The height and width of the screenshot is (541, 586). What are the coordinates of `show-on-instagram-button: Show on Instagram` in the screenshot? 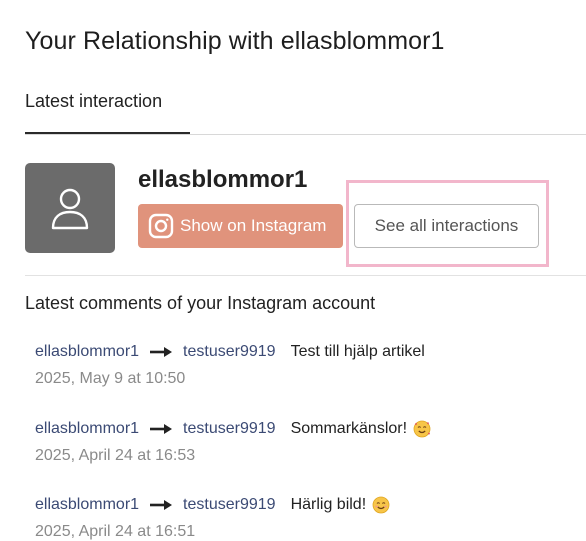 It's located at (240, 226).